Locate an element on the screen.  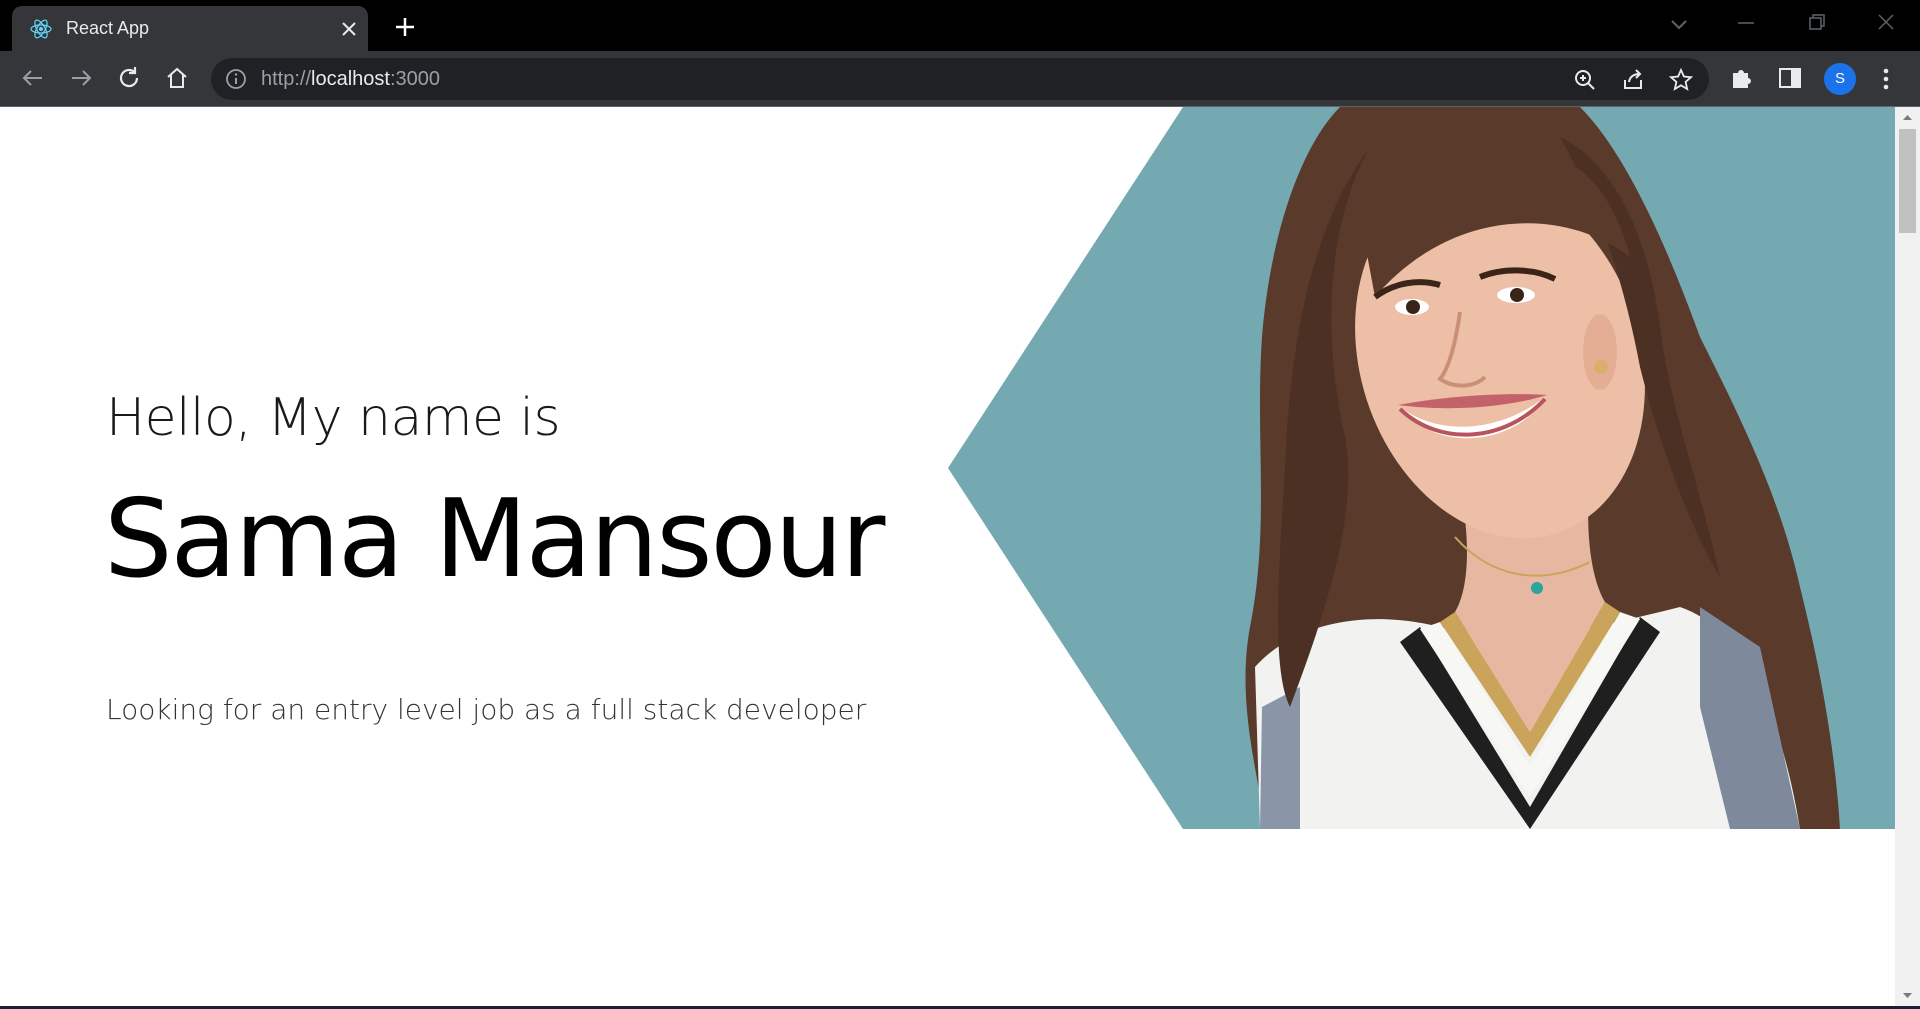
browser-tab: React App is located at coordinates (190, 28).